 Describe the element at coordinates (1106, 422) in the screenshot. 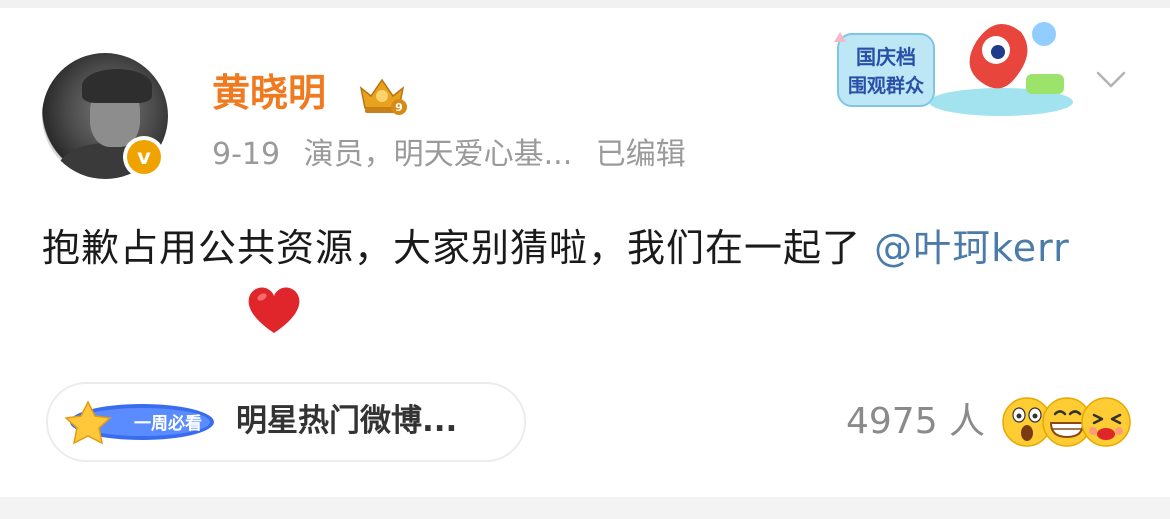

I see `laughing-face-icon` at that location.